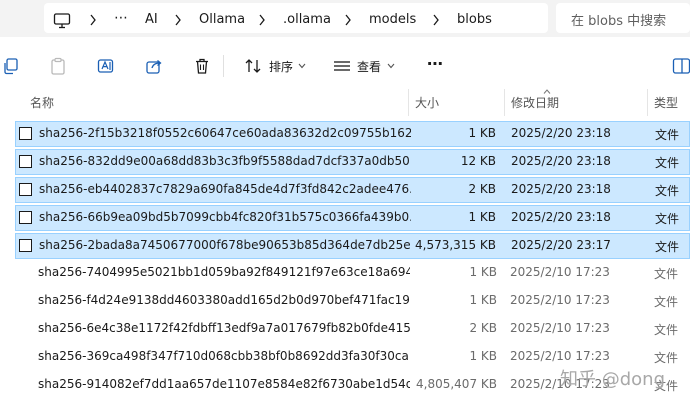 The width and height of the screenshot is (690, 413). What do you see at coordinates (106, 66) in the screenshot?
I see `rename-icon` at bounding box center [106, 66].